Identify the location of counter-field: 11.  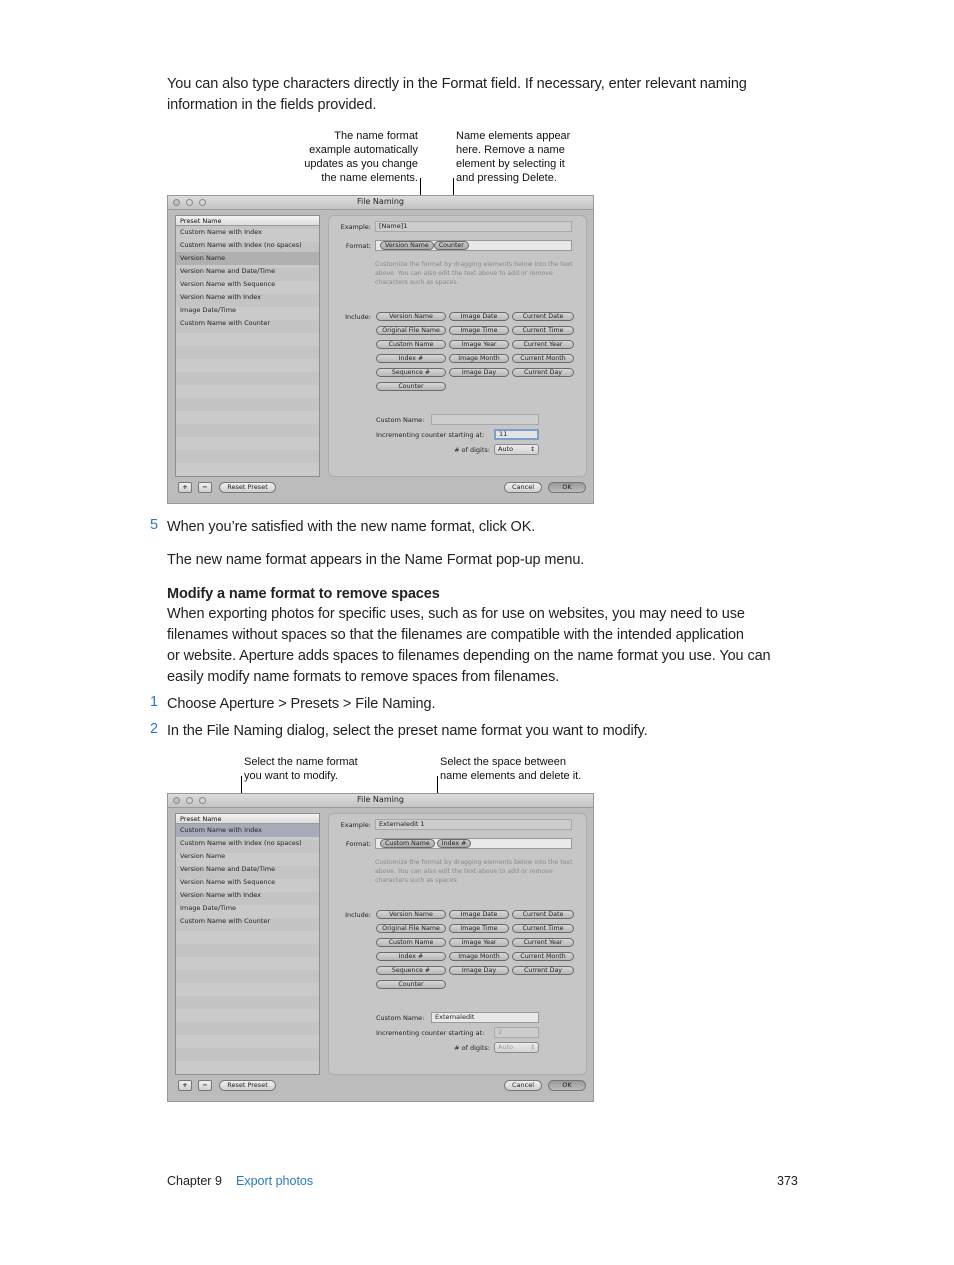
(516, 434).